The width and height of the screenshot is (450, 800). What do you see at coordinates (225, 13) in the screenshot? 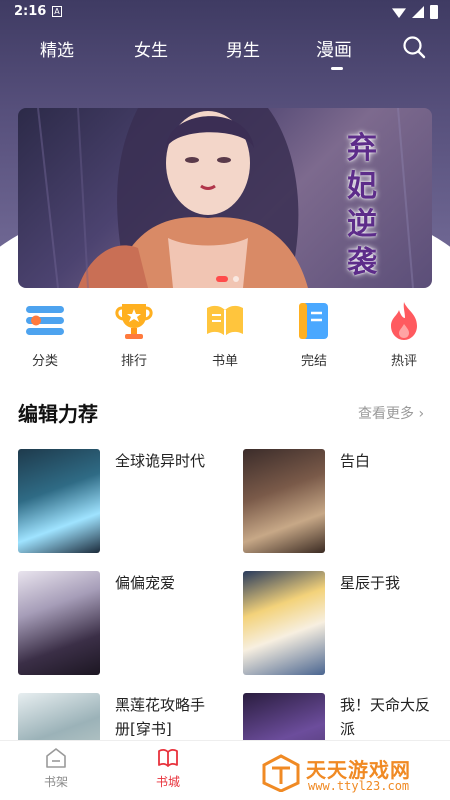
I see `status-bar: 2:16 A` at bounding box center [225, 13].